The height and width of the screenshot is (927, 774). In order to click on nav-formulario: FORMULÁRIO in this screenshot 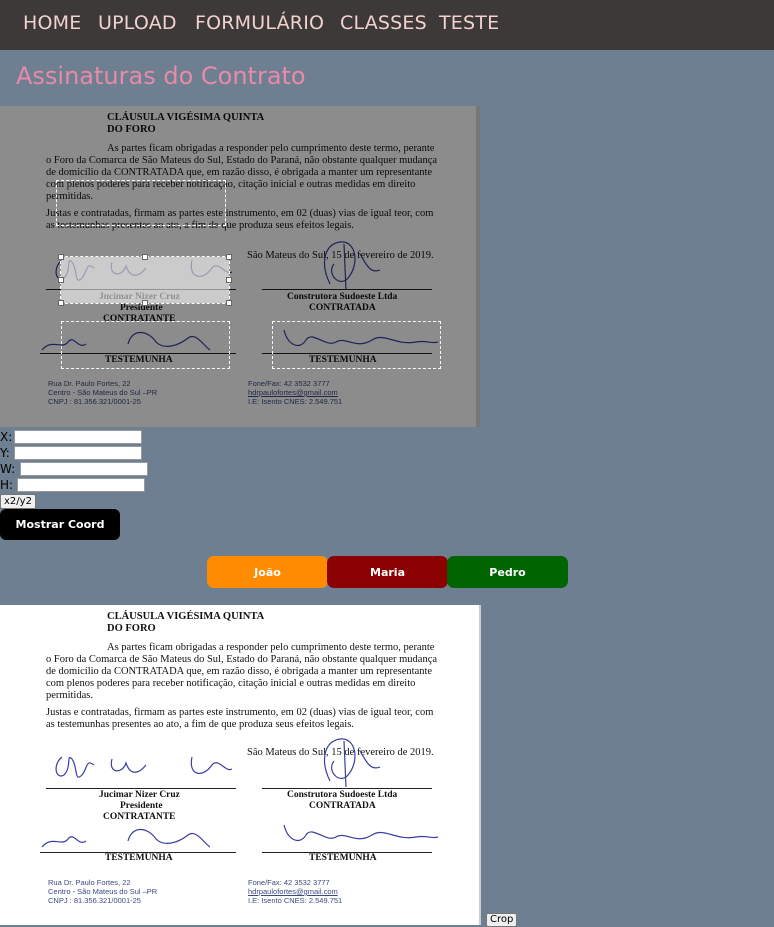, I will do `click(259, 23)`.